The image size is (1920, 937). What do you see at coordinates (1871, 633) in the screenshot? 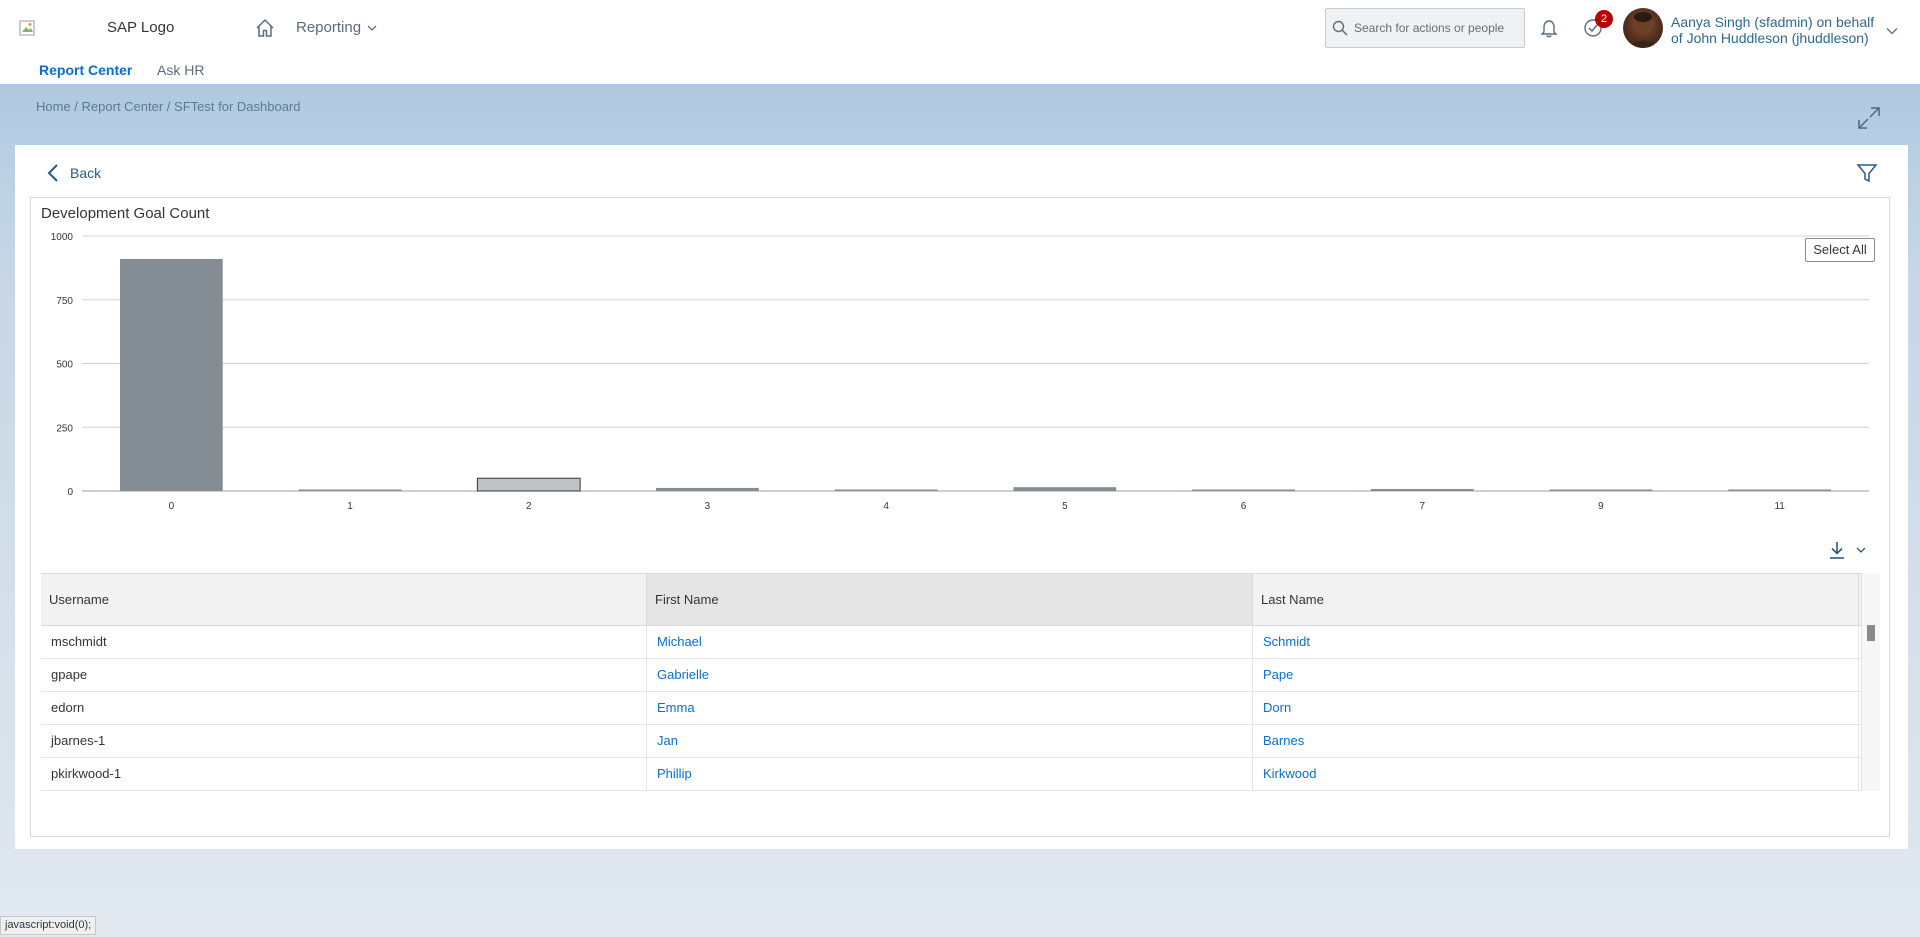
I see `scrollbar-thumb` at bounding box center [1871, 633].